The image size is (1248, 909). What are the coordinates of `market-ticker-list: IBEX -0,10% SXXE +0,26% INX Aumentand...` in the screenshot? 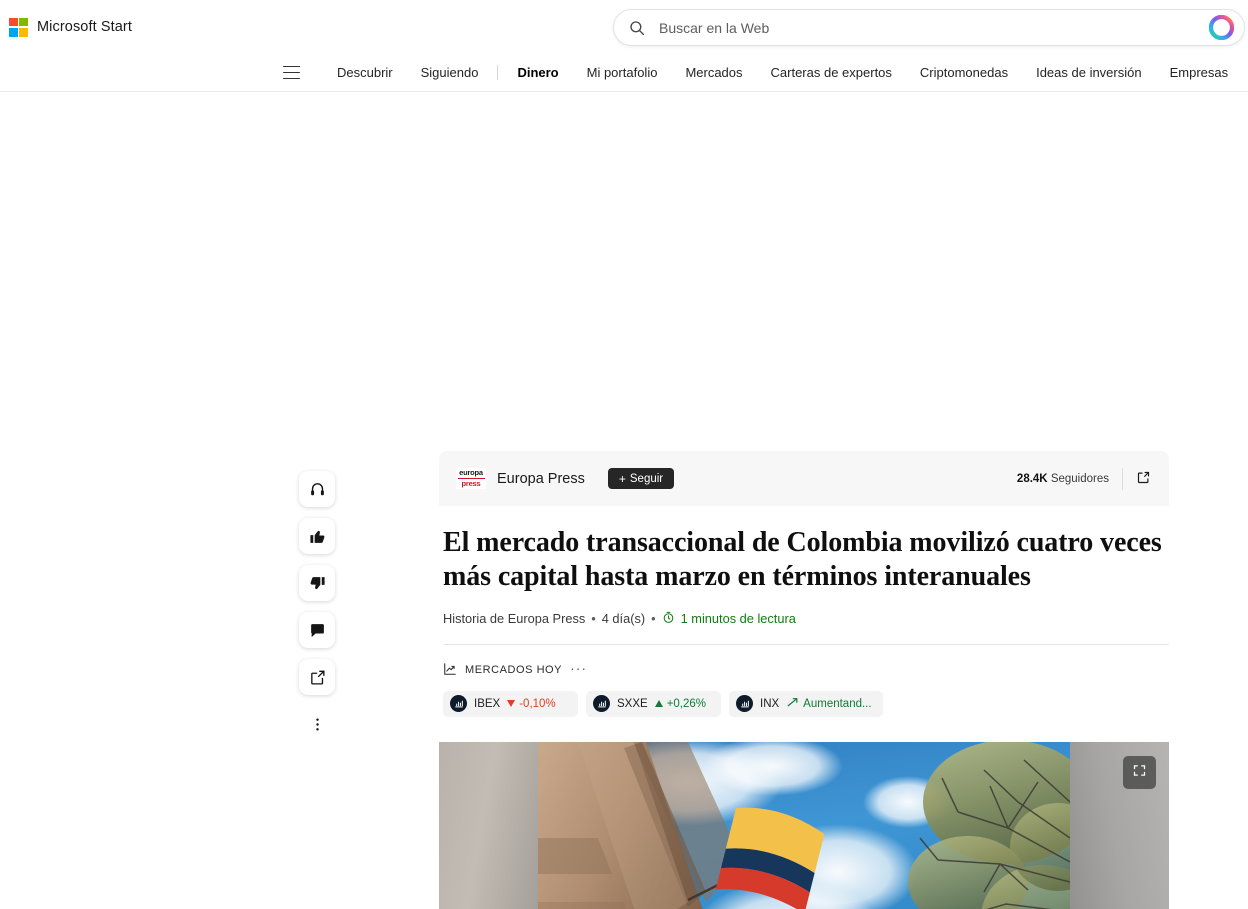 It's located at (806, 703).